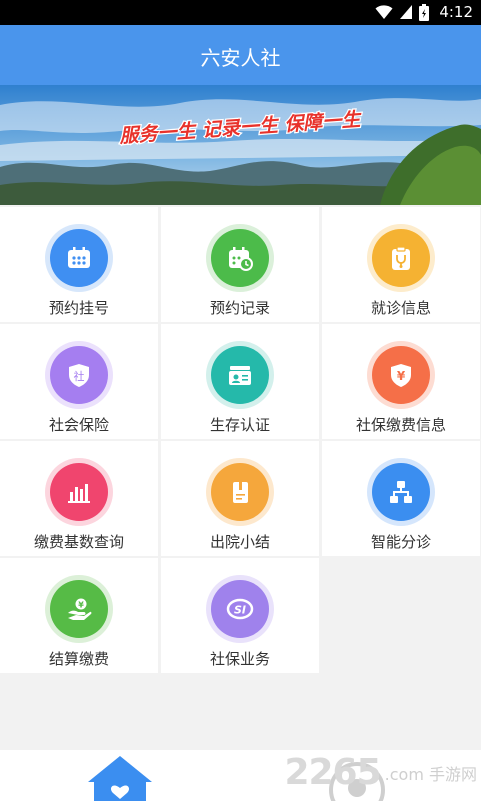 Image resolution: width=481 pixels, height=801 pixels. What do you see at coordinates (240, 58) in the screenshot?
I see `app-title: 六安人社` at bounding box center [240, 58].